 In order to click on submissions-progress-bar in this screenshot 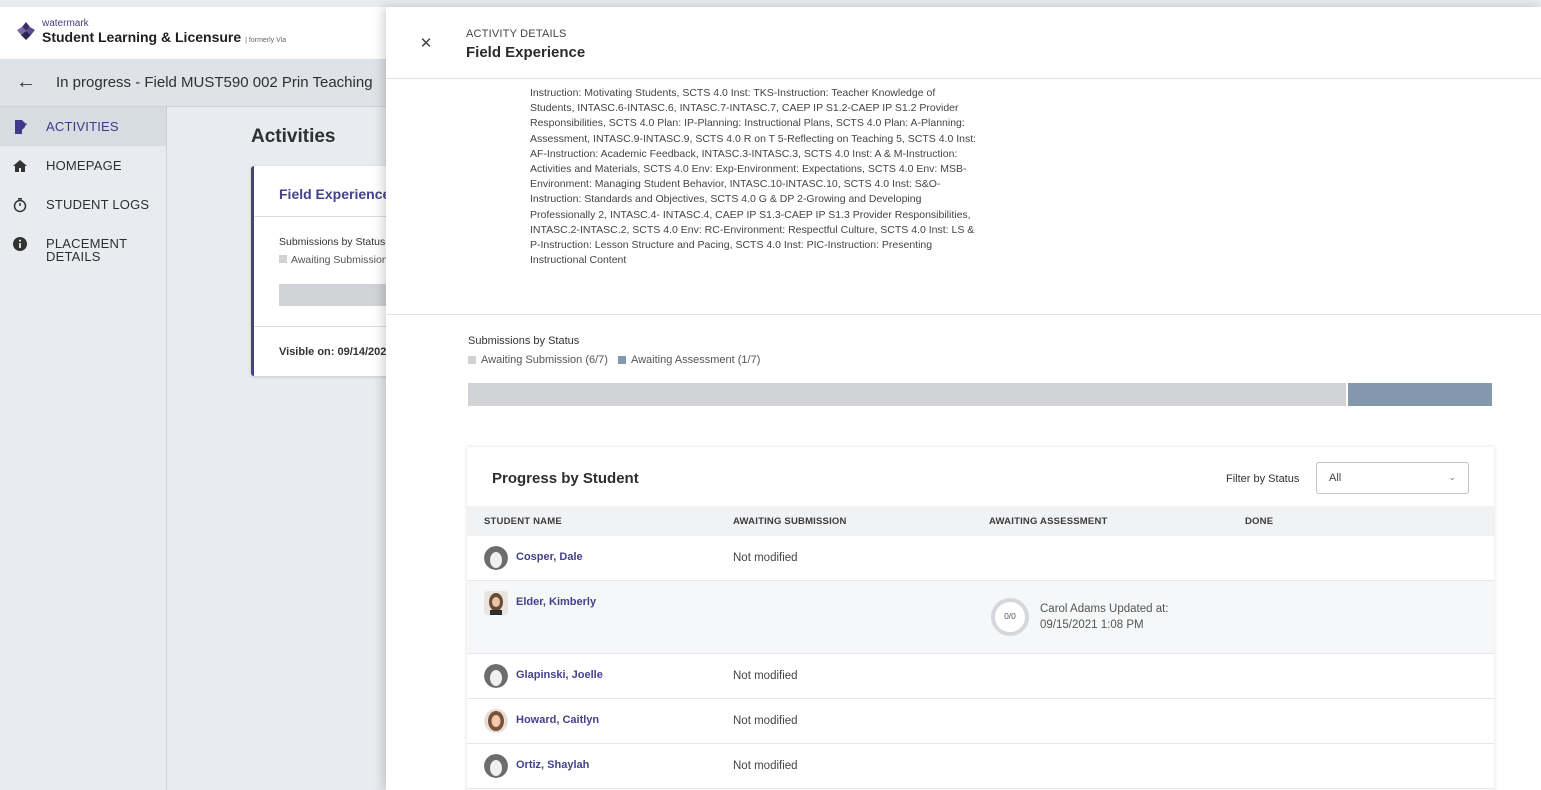, I will do `click(980, 394)`.